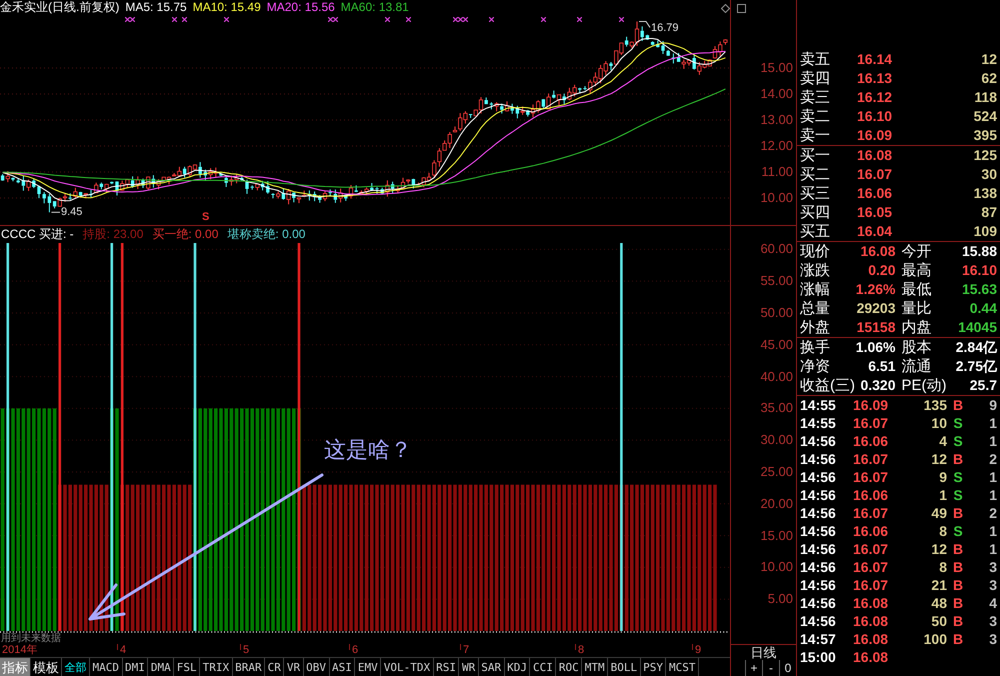 This screenshot has width=1000, height=676. What do you see at coordinates (942, 531) in the screenshot?
I see `trade-volume: 8` at bounding box center [942, 531].